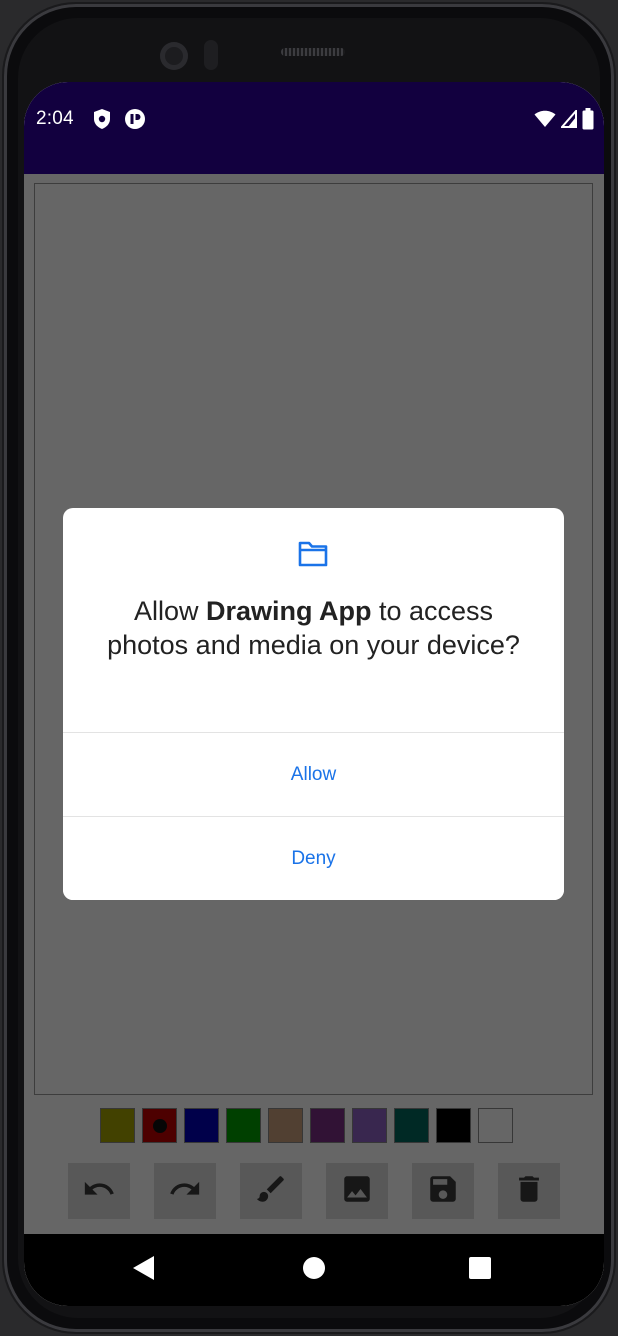 Image resolution: width=618 pixels, height=1336 pixels. I want to click on battery-icon, so click(588, 121).